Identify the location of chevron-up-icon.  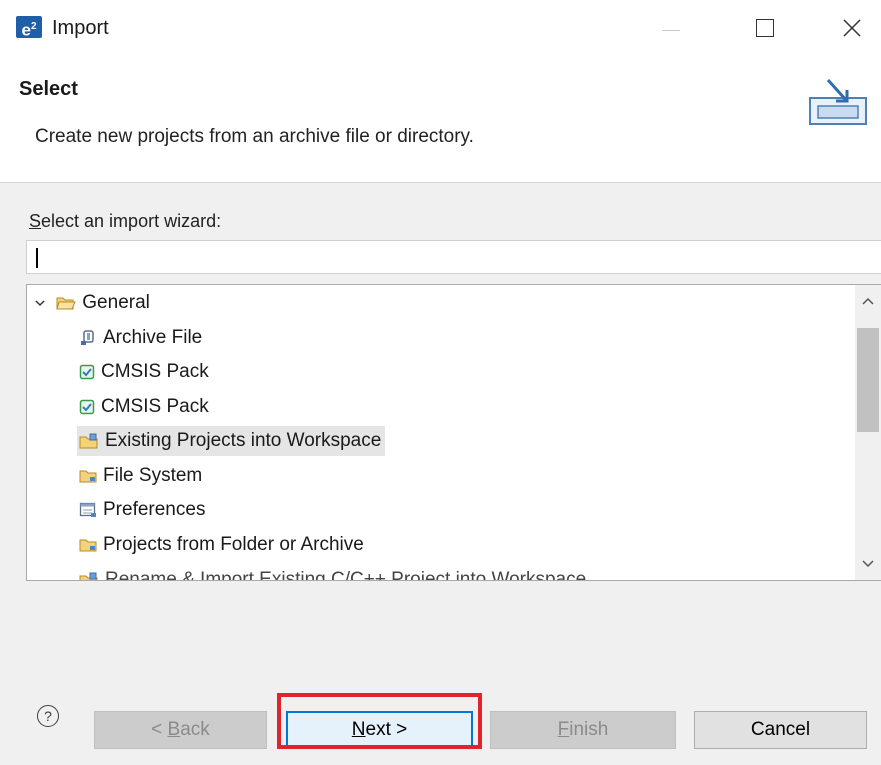
(868, 301).